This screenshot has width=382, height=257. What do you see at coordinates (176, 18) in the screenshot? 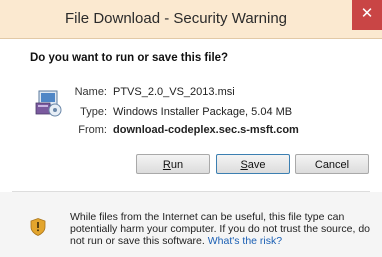
I see `window-title: File Download - Security Warning` at bounding box center [176, 18].